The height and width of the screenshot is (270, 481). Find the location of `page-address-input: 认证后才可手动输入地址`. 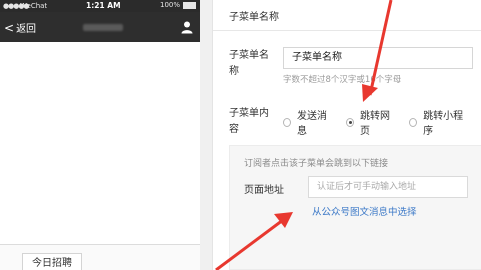

page-address-input: 认证后才可手动输入地址 is located at coordinates (388, 187).